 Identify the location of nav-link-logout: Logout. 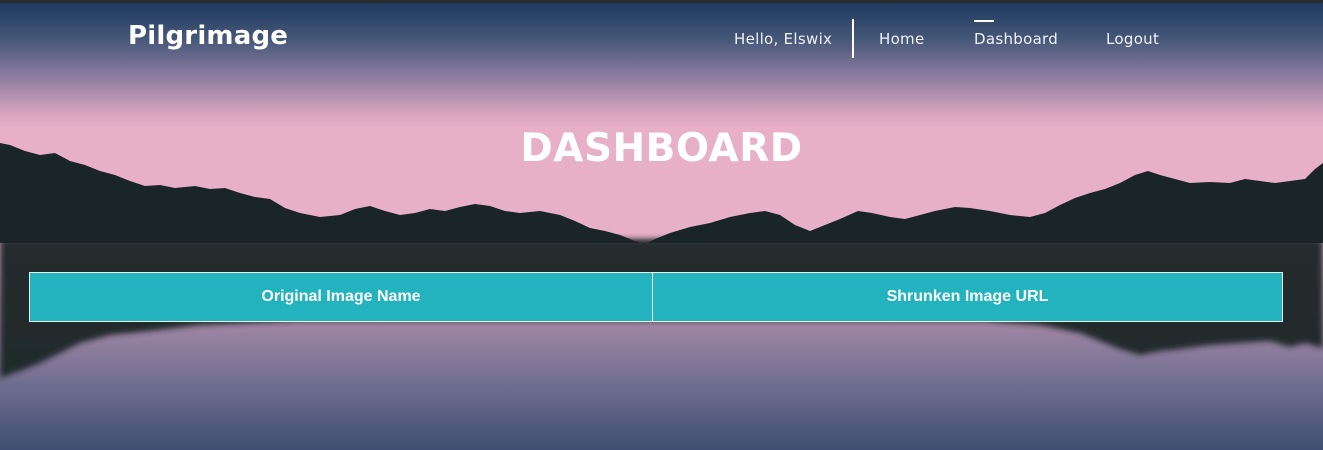
(1132, 39).